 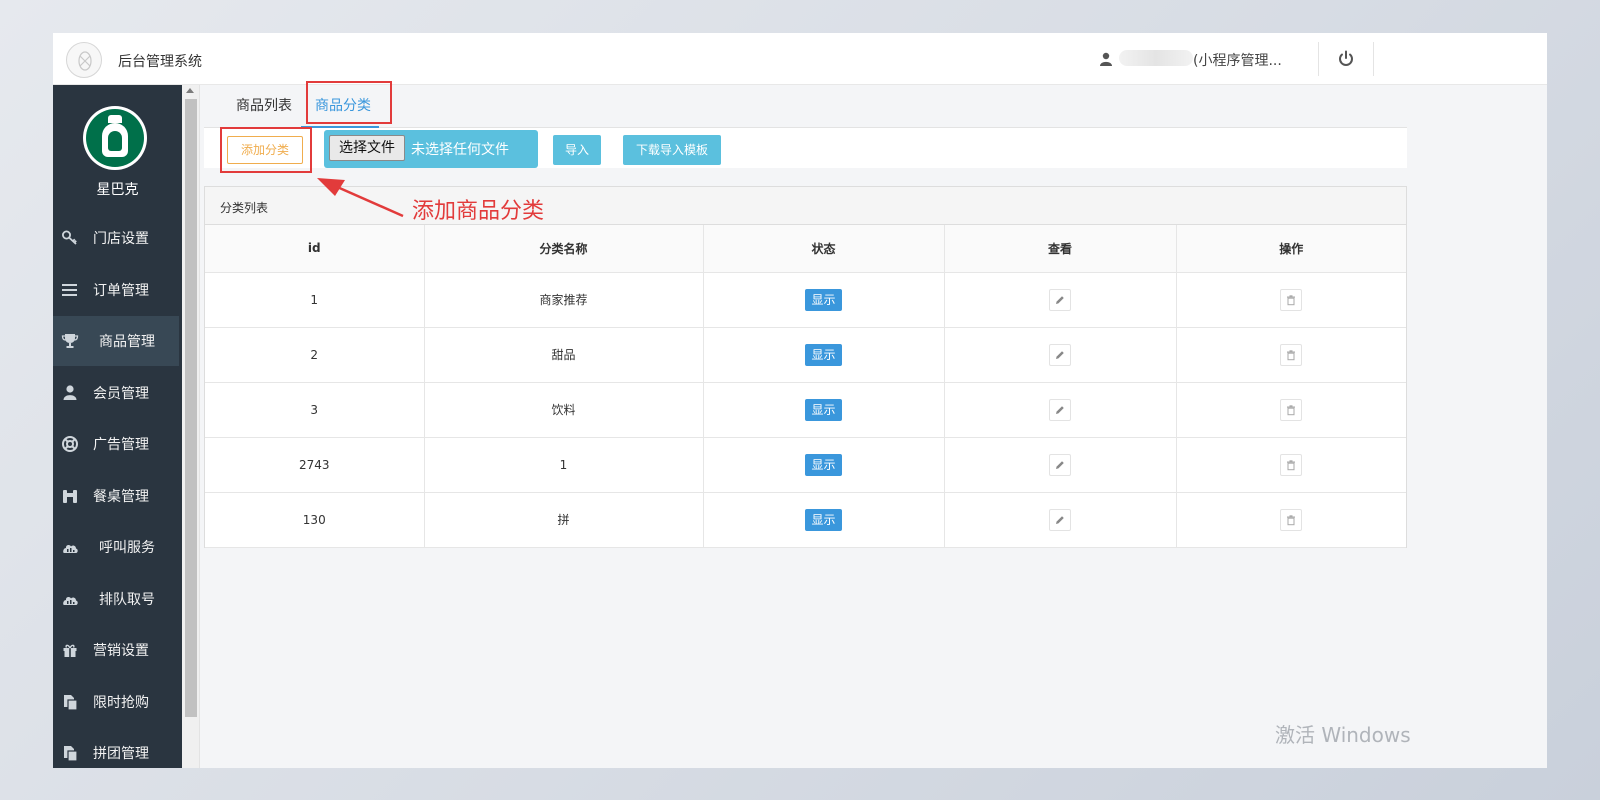 I want to click on sidebar-item-group-buy: 拼团管理, so click(x=116, y=748).